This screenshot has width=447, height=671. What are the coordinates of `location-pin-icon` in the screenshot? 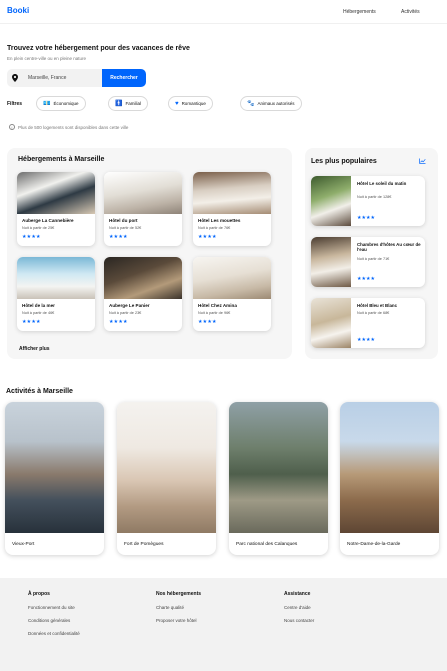 It's located at (15, 78).